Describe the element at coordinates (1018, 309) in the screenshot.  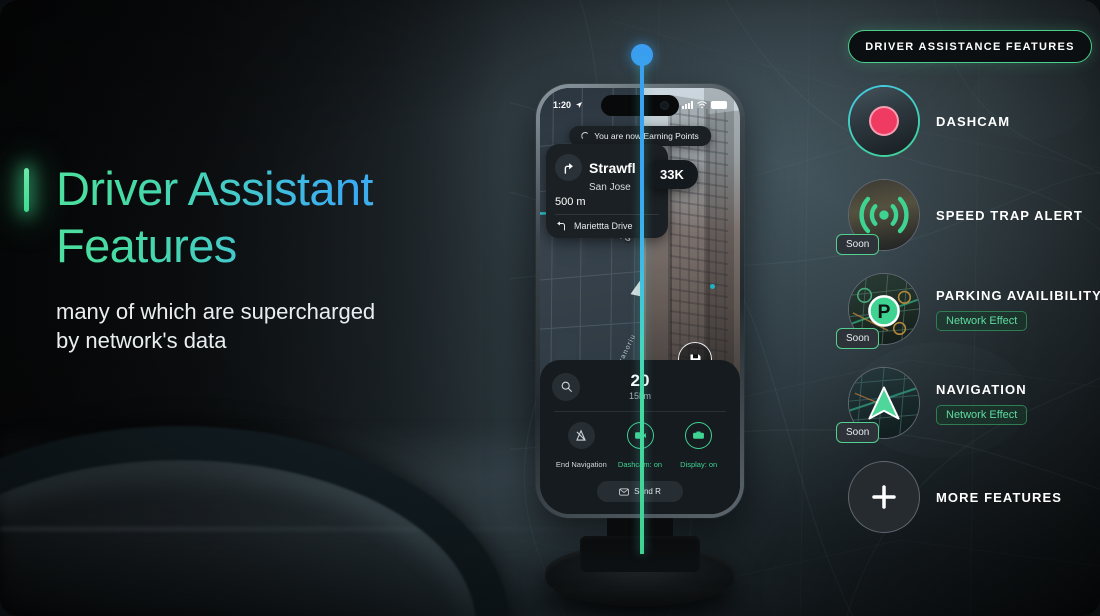
I see `parking-meta: PARKING AVAILIBILITY Network Effect` at that location.